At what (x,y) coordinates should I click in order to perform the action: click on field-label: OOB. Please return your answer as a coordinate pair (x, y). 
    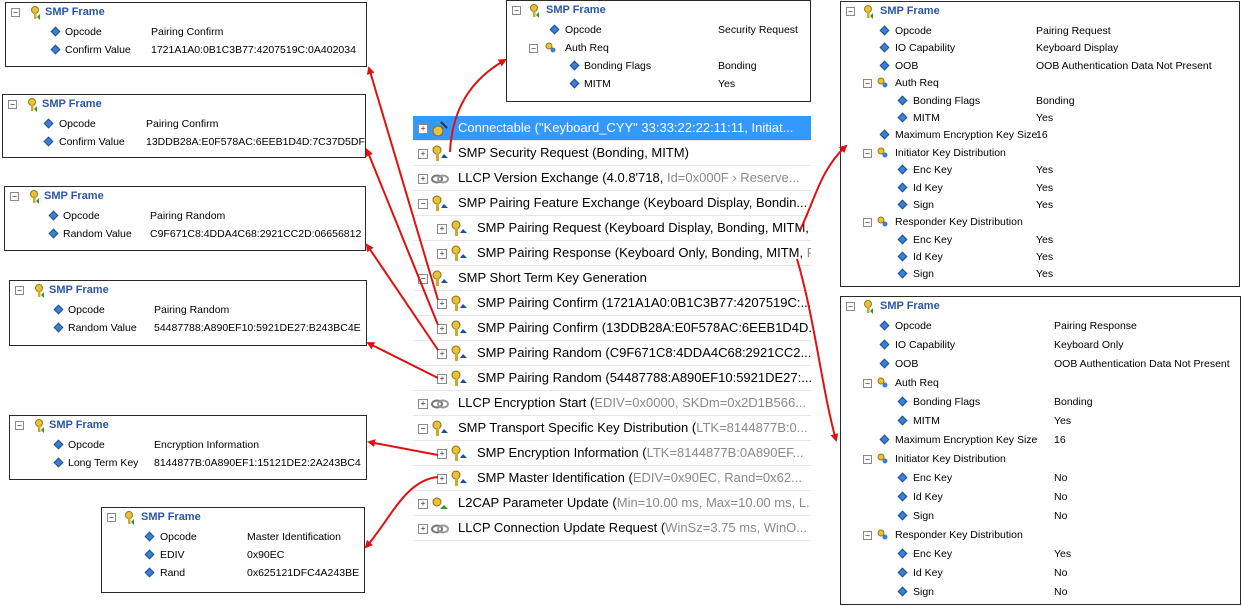
    Looking at the image, I should click on (907, 65).